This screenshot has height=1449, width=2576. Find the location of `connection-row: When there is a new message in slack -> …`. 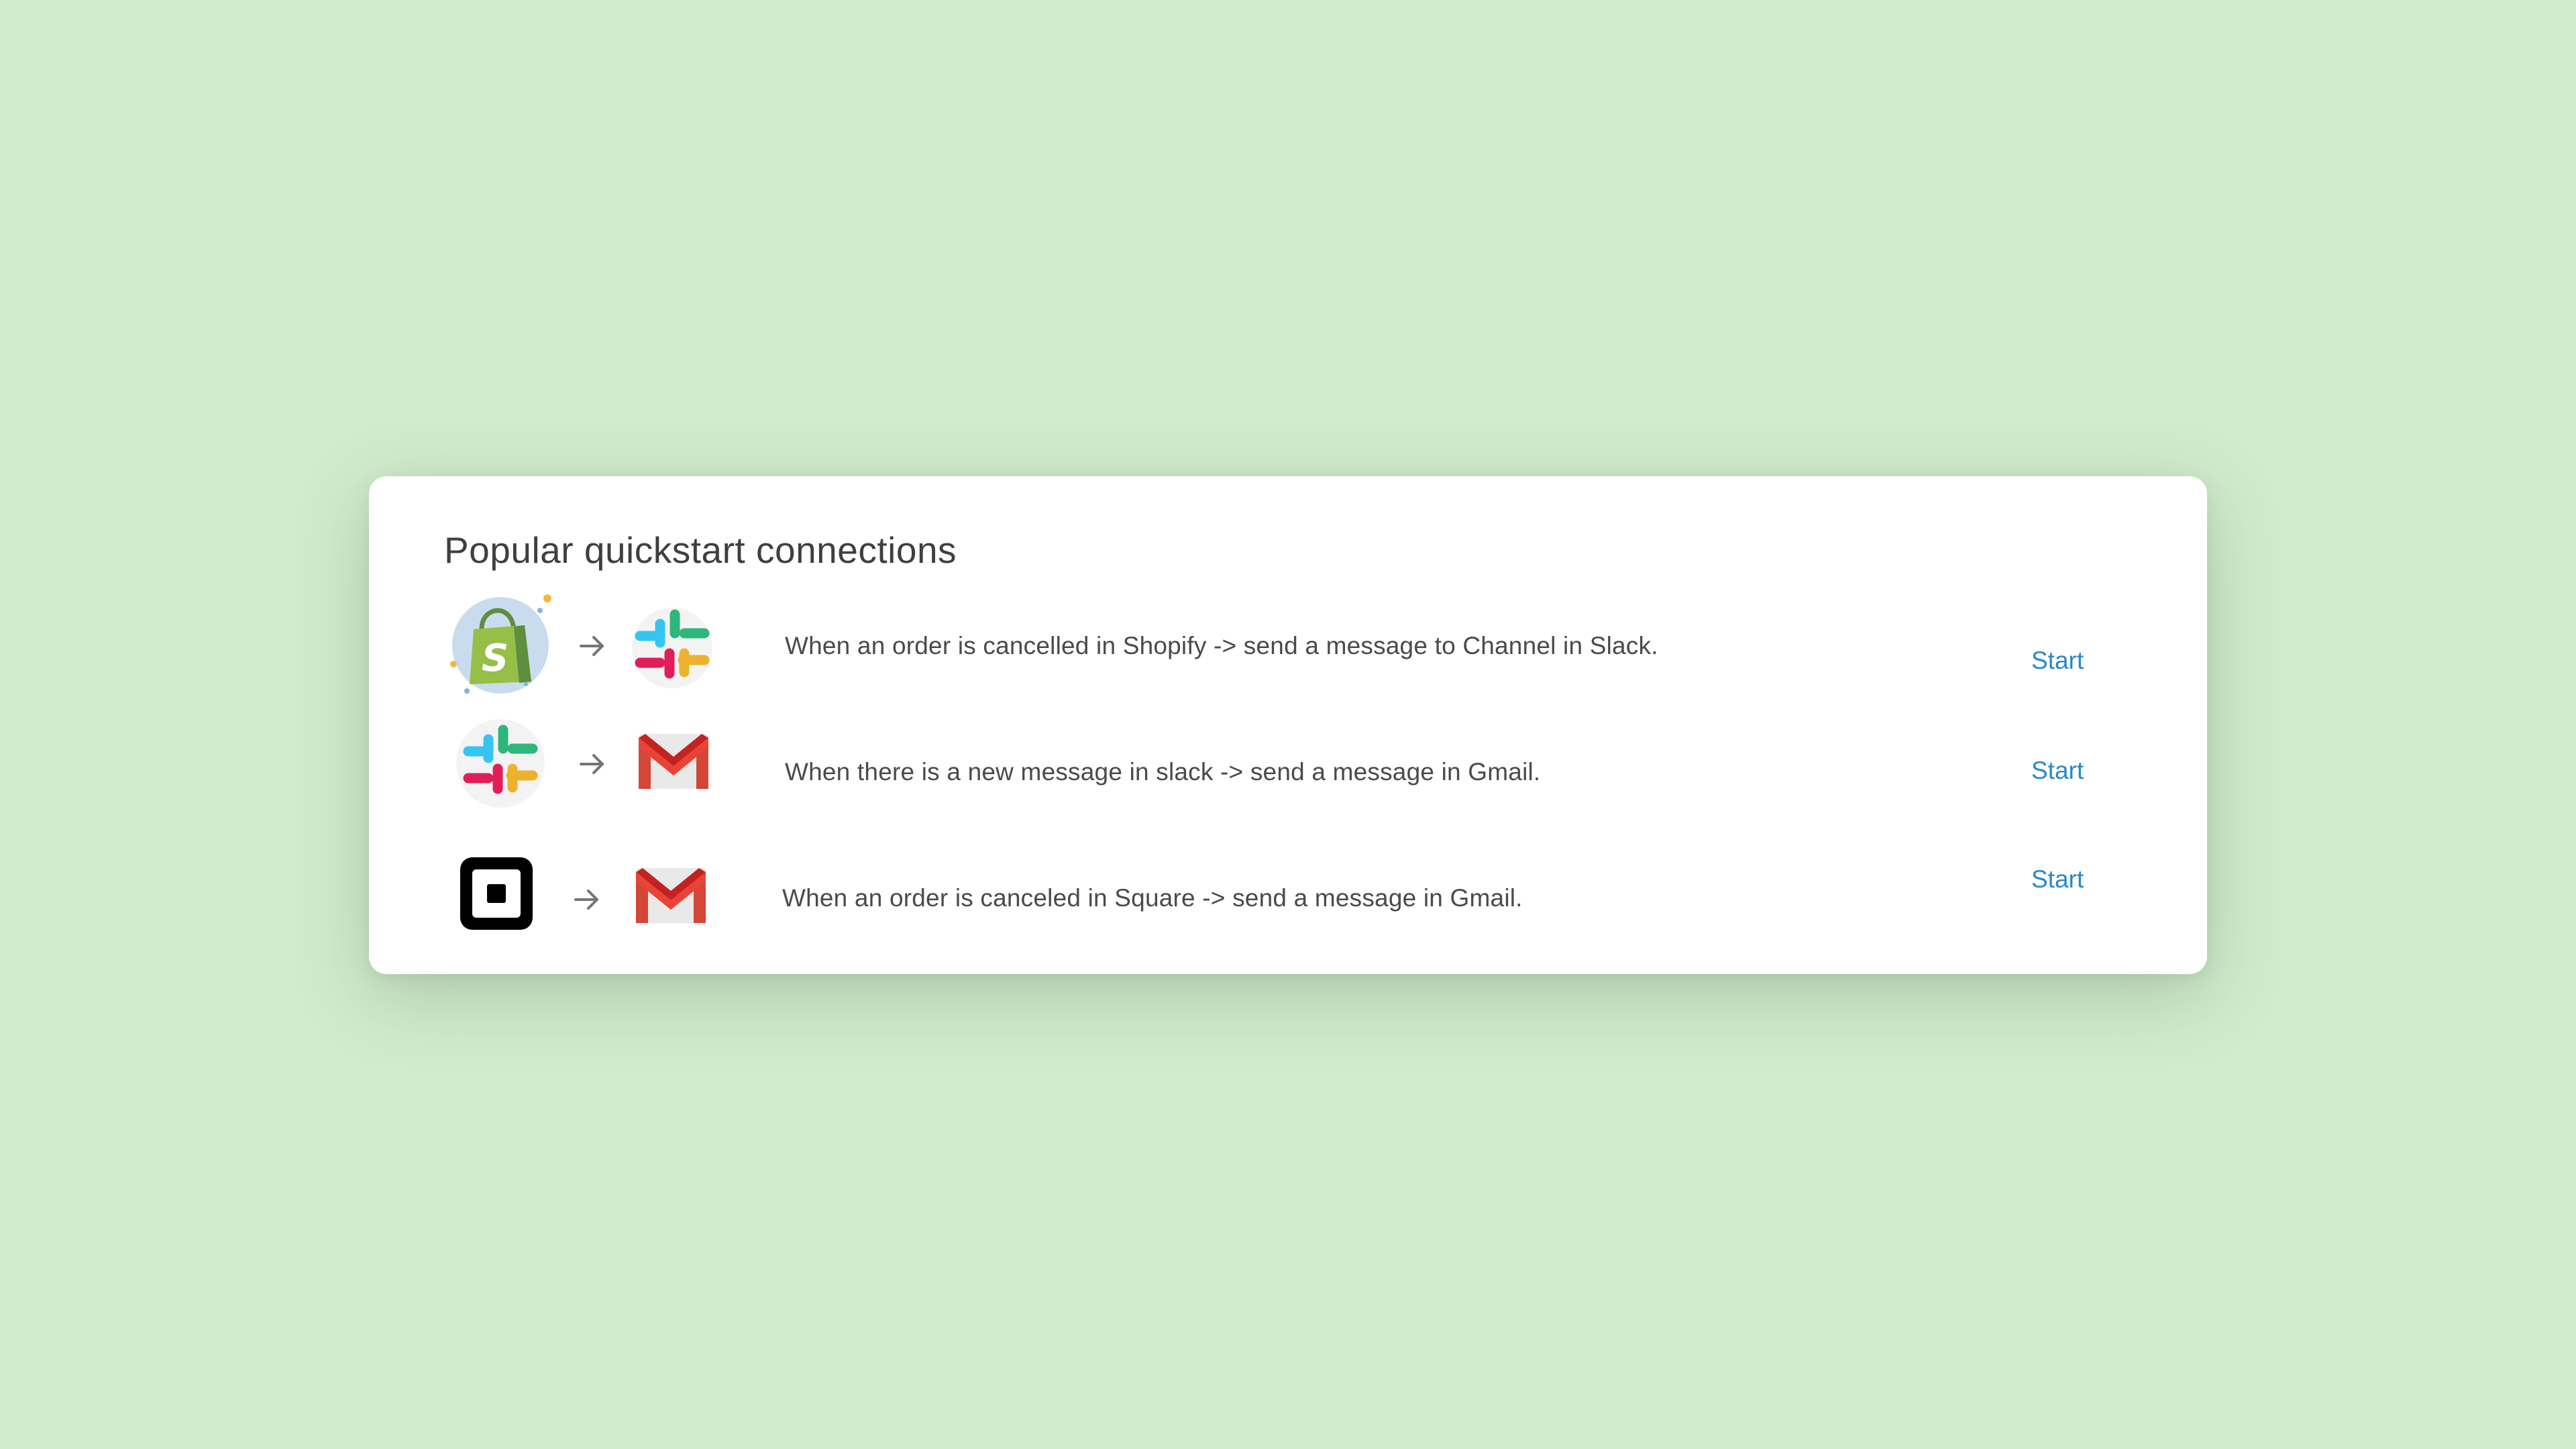

connection-row: When there is a new message in slack -> … is located at coordinates (1288, 763).